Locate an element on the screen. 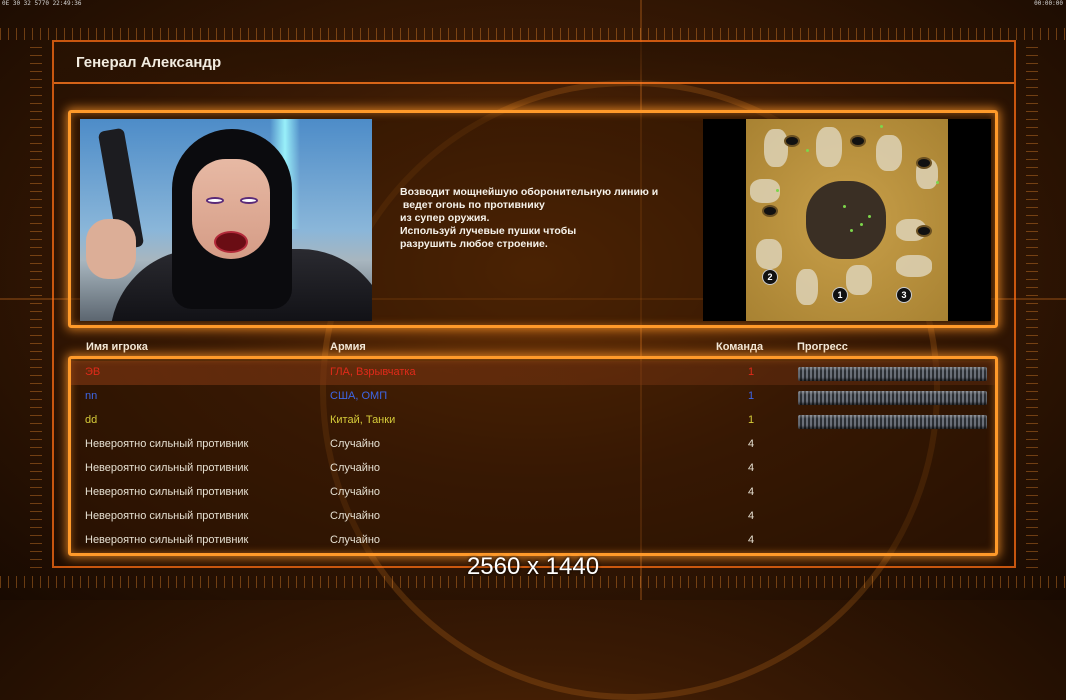  player-army: США, ОМП is located at coordinates (359, 396).